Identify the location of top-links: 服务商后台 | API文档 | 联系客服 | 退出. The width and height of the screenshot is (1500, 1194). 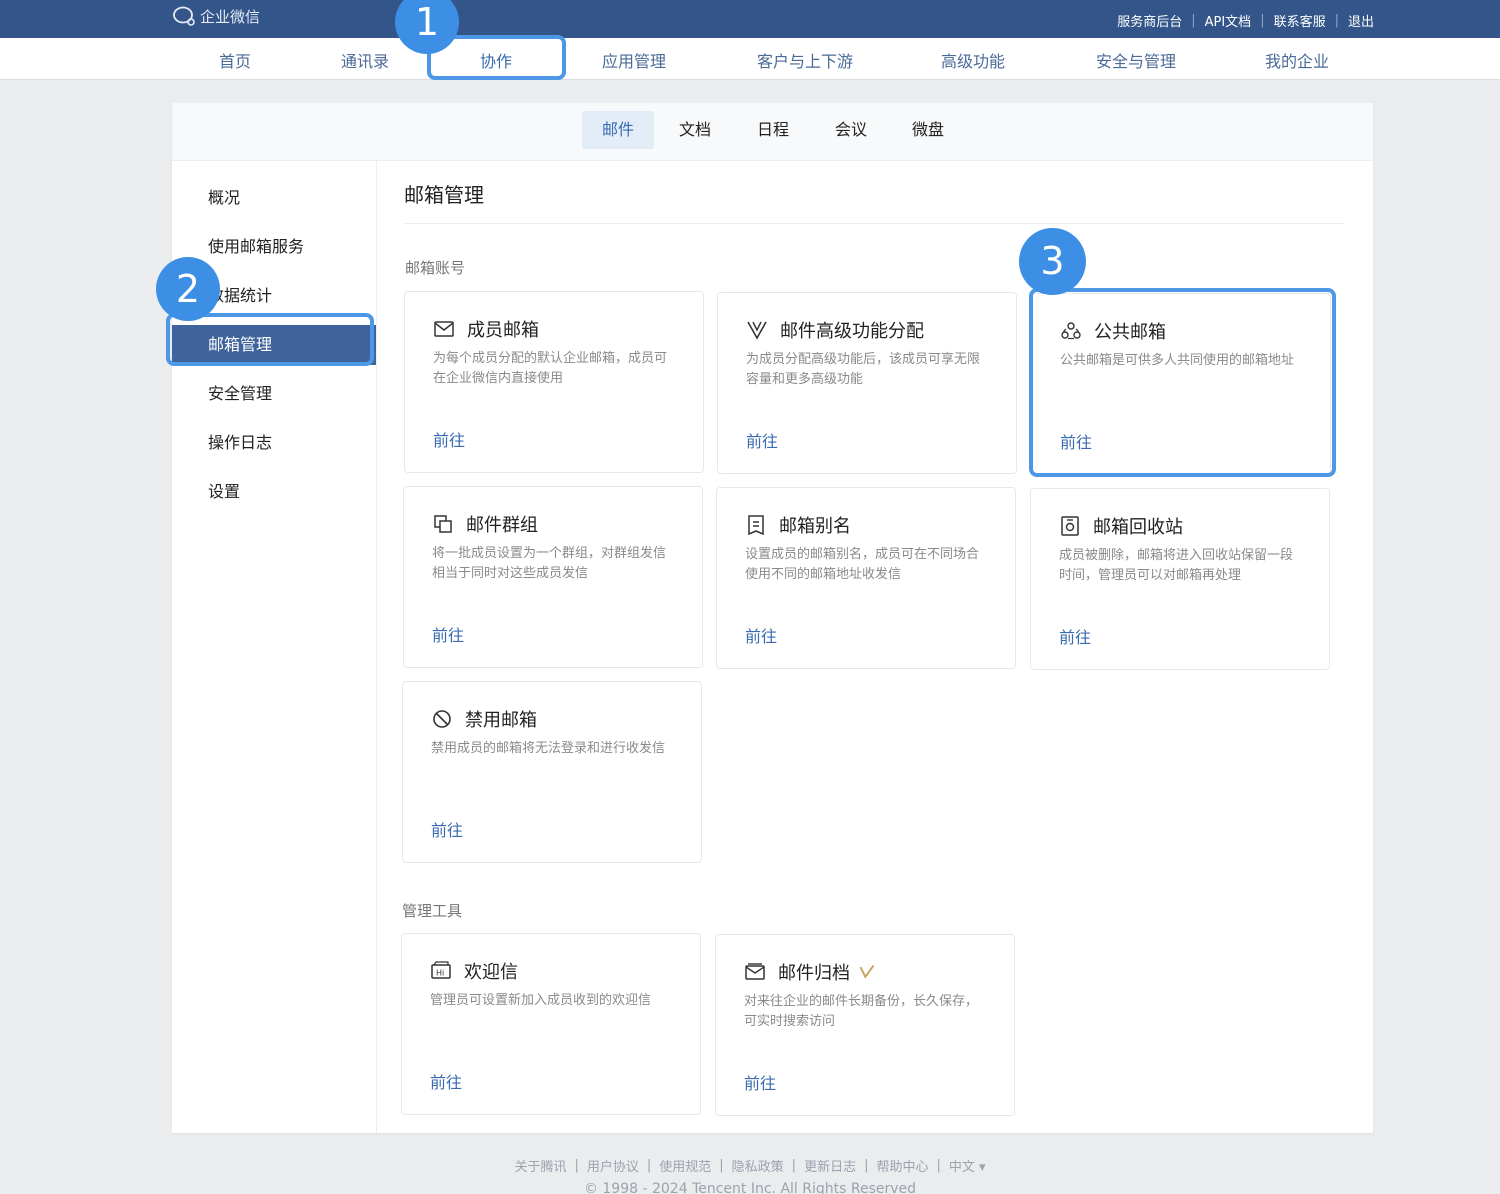
(1245, 20).